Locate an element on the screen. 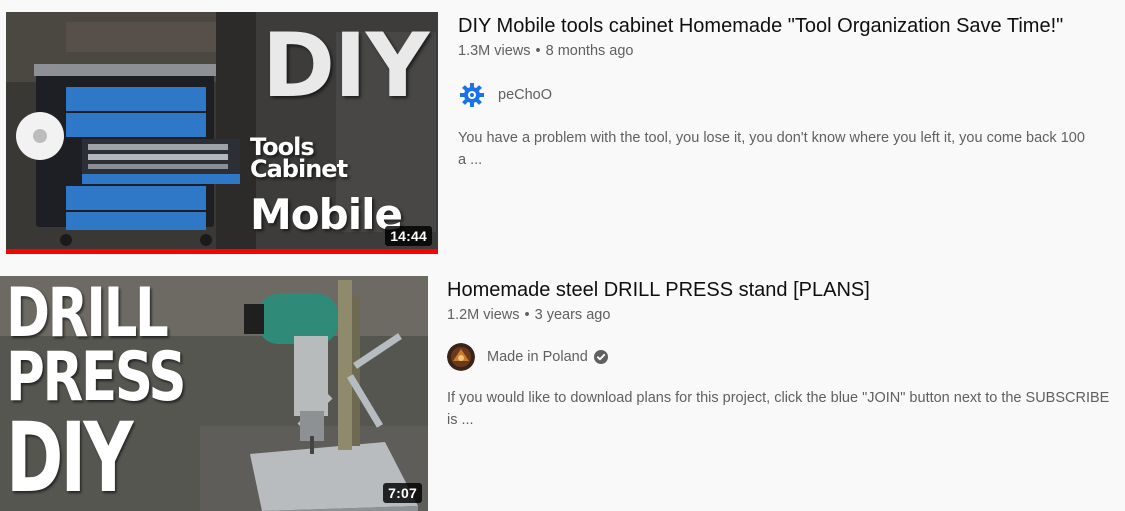 The image size is (1125, 511). video-duration: 14:44 is located at coordinates (408, 236).